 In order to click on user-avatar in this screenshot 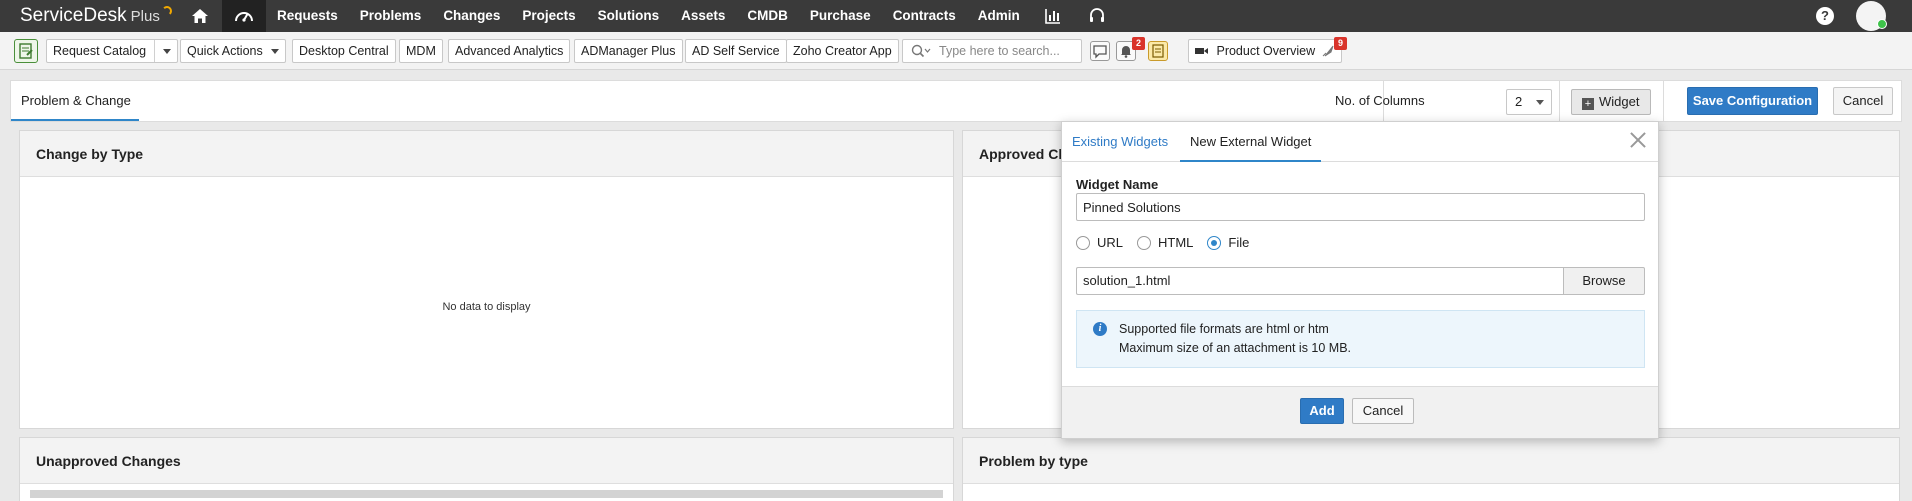, I will do `click(1871, 16)`.